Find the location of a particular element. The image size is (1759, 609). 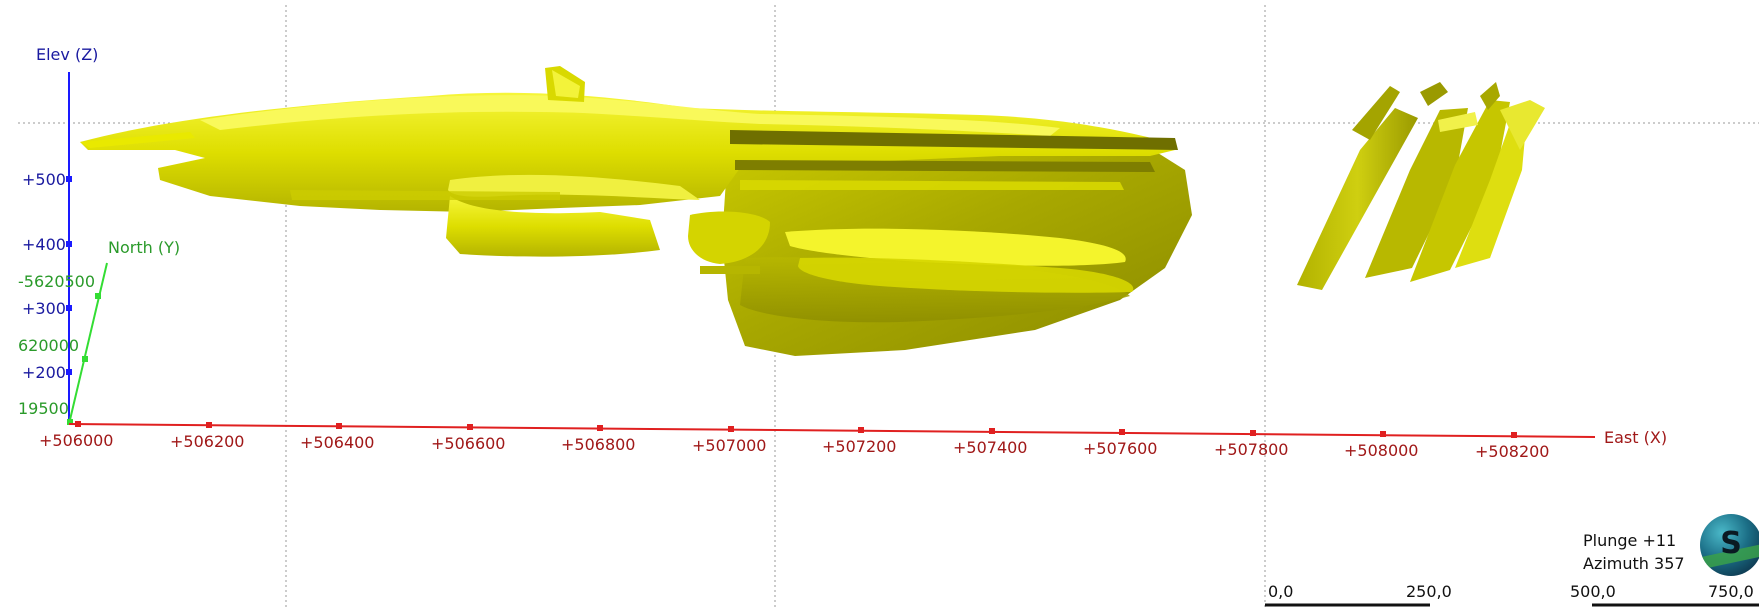

x-tick-label: +506800 is located at coordinates (598, 444).